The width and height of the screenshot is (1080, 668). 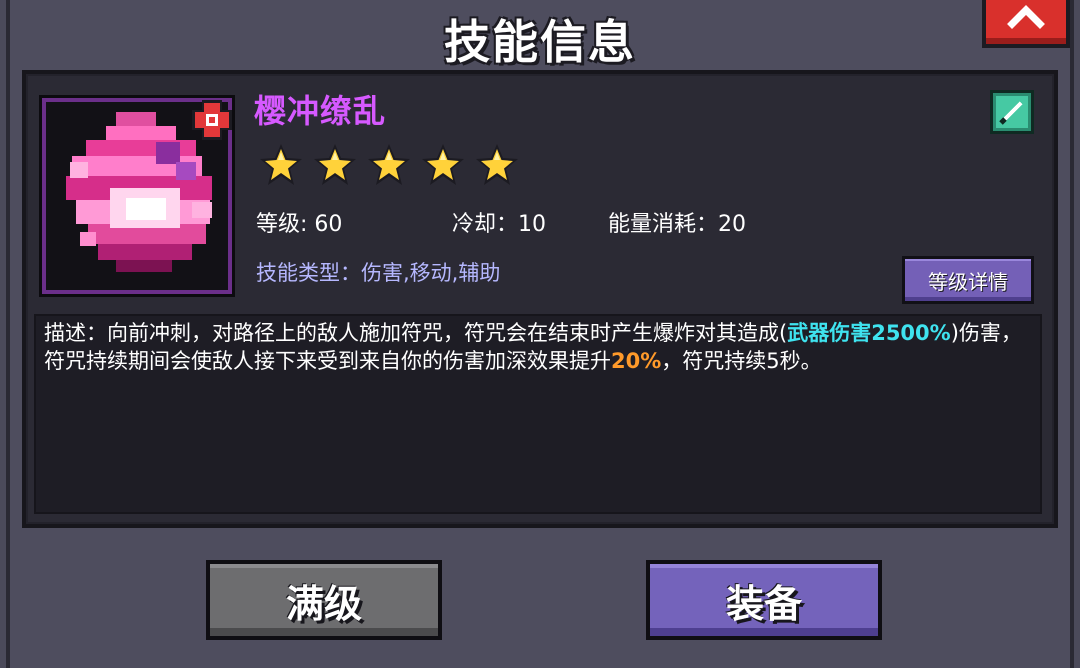 I want to click on close-x-icon, so click(x=1026, y=17).